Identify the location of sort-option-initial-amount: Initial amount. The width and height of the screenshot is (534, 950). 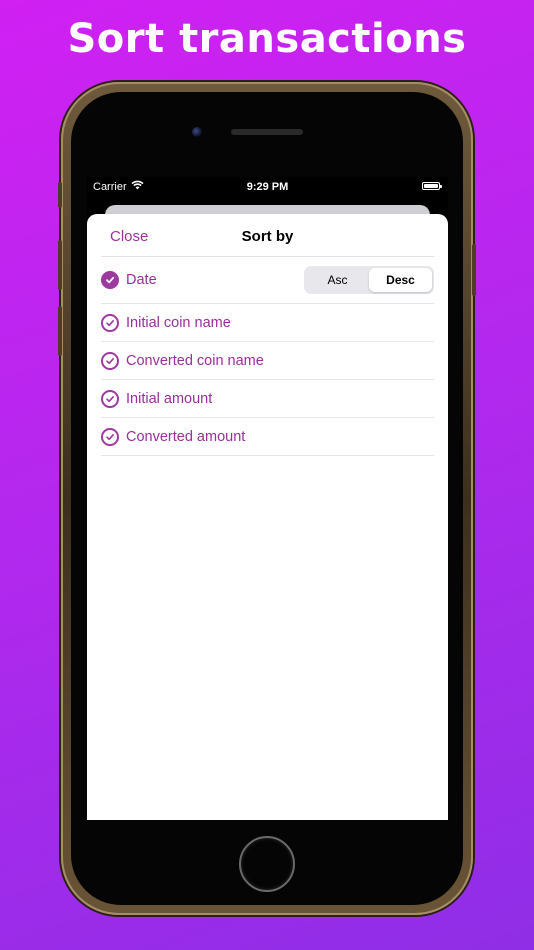
(267, 399).